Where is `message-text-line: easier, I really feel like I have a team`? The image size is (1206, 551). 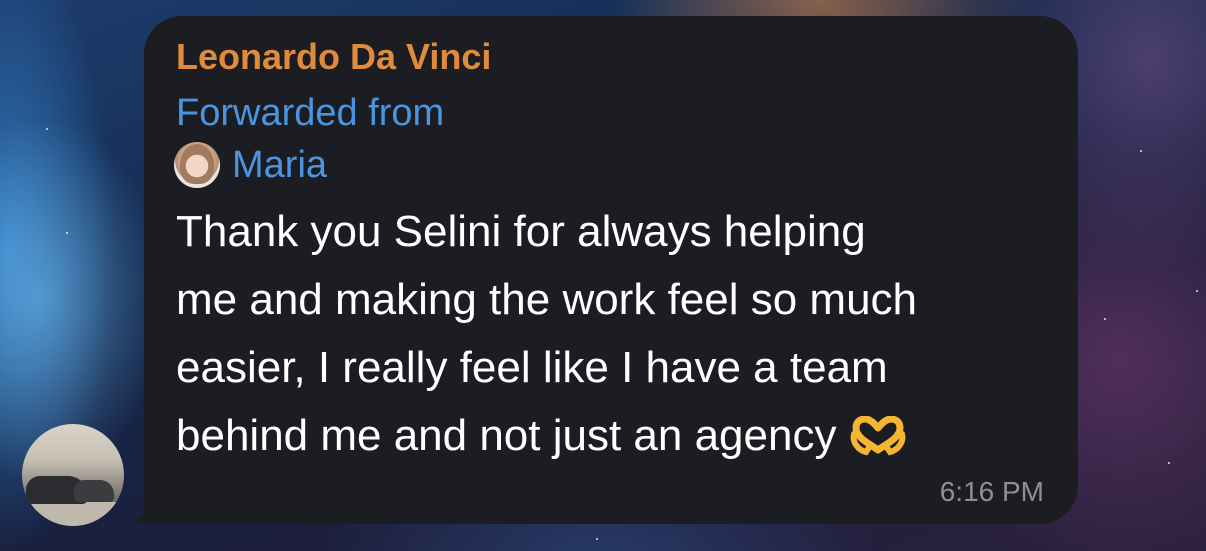 message-text-line: easier, I really feel like I have a team is located at coordinates (532, 367).